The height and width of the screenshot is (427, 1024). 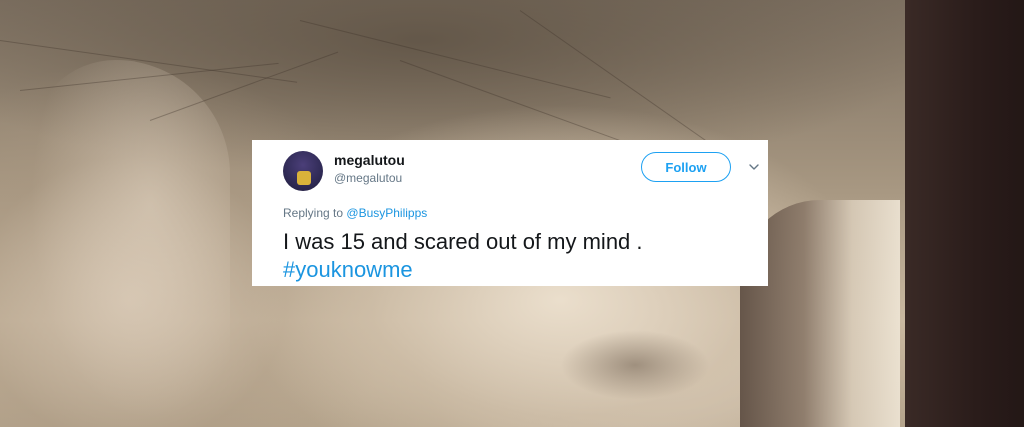 I want to click on shadow-area, so click(x=635, y=365).